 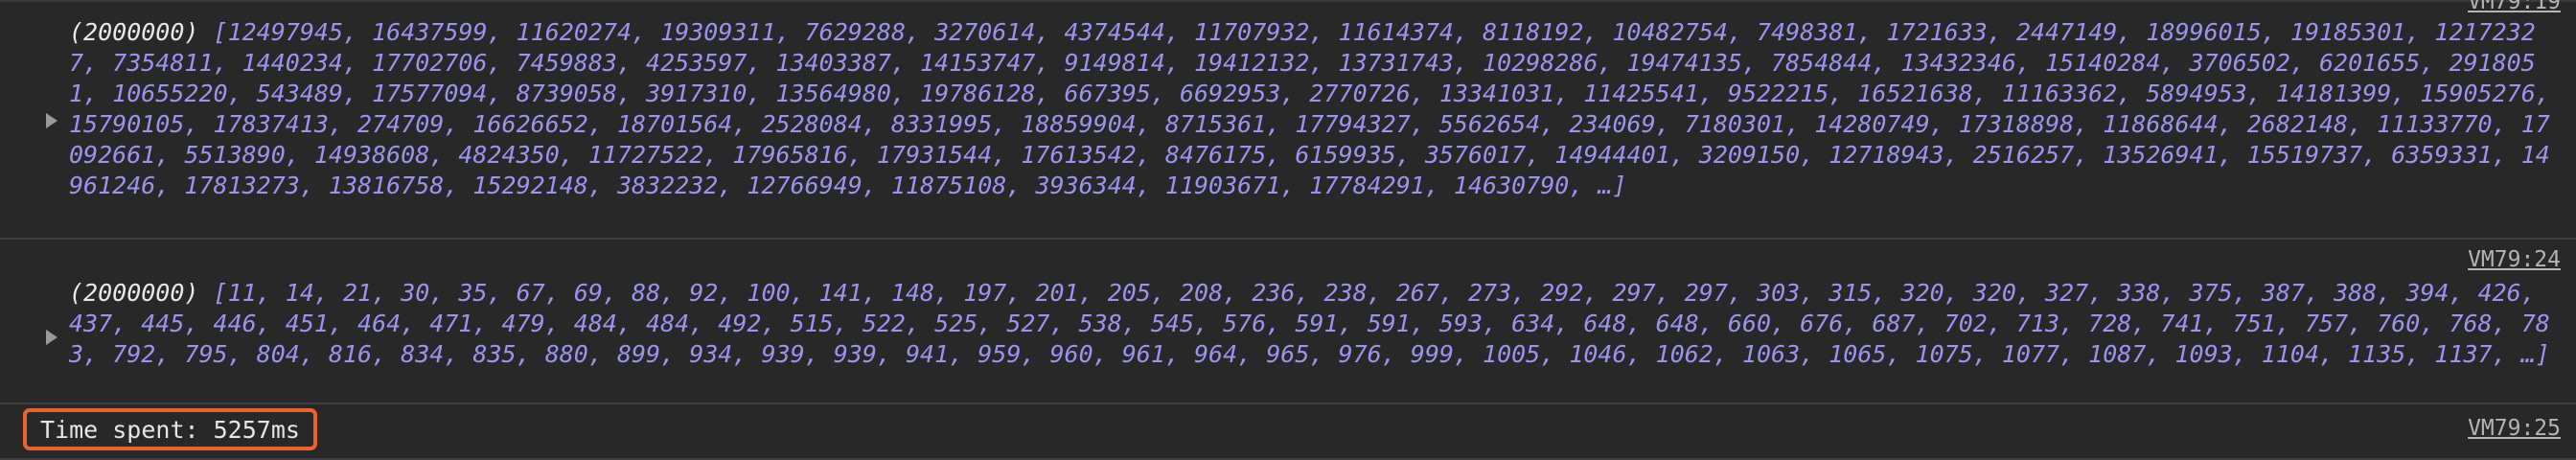 I want to click on time-spent-highlight: Time spent: 5257ms, so click(x=170, y=429).